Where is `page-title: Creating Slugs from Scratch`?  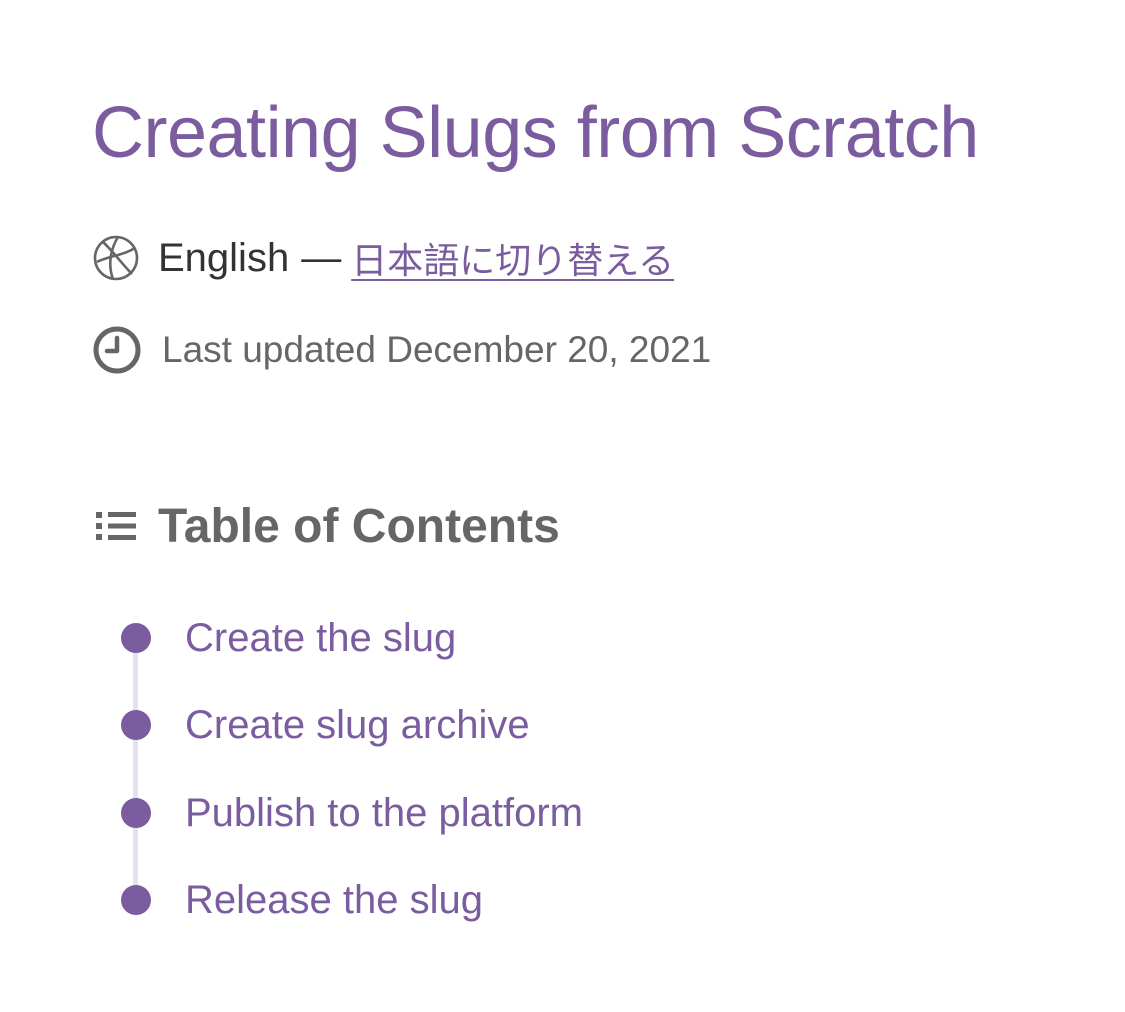
page-title: Creating Slugs from Scratch is located at coordinates (535, 133).